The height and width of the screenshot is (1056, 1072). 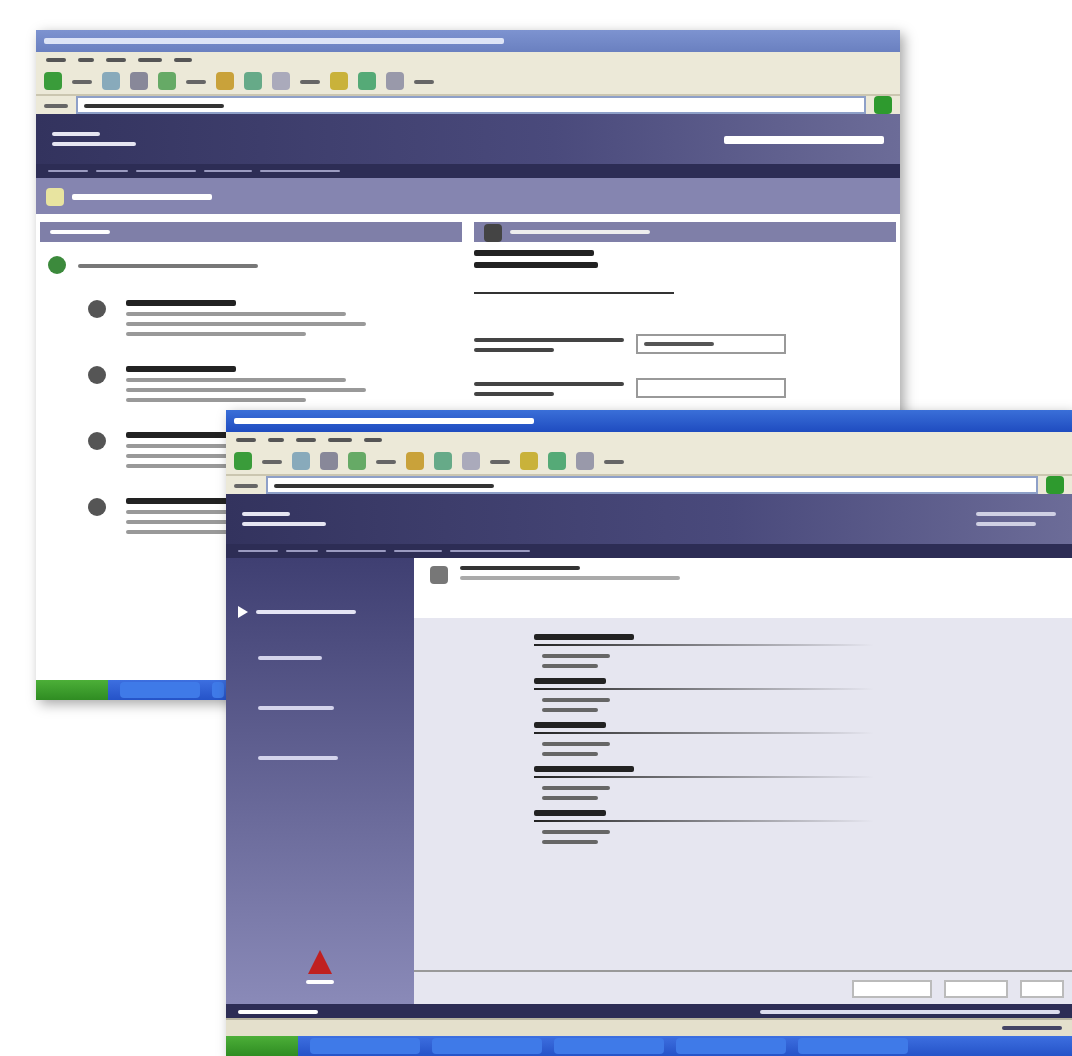 What do you see at coordinates (493, 232) in the screenshot?
I see `user-icon` at bounding box center [493, 232].